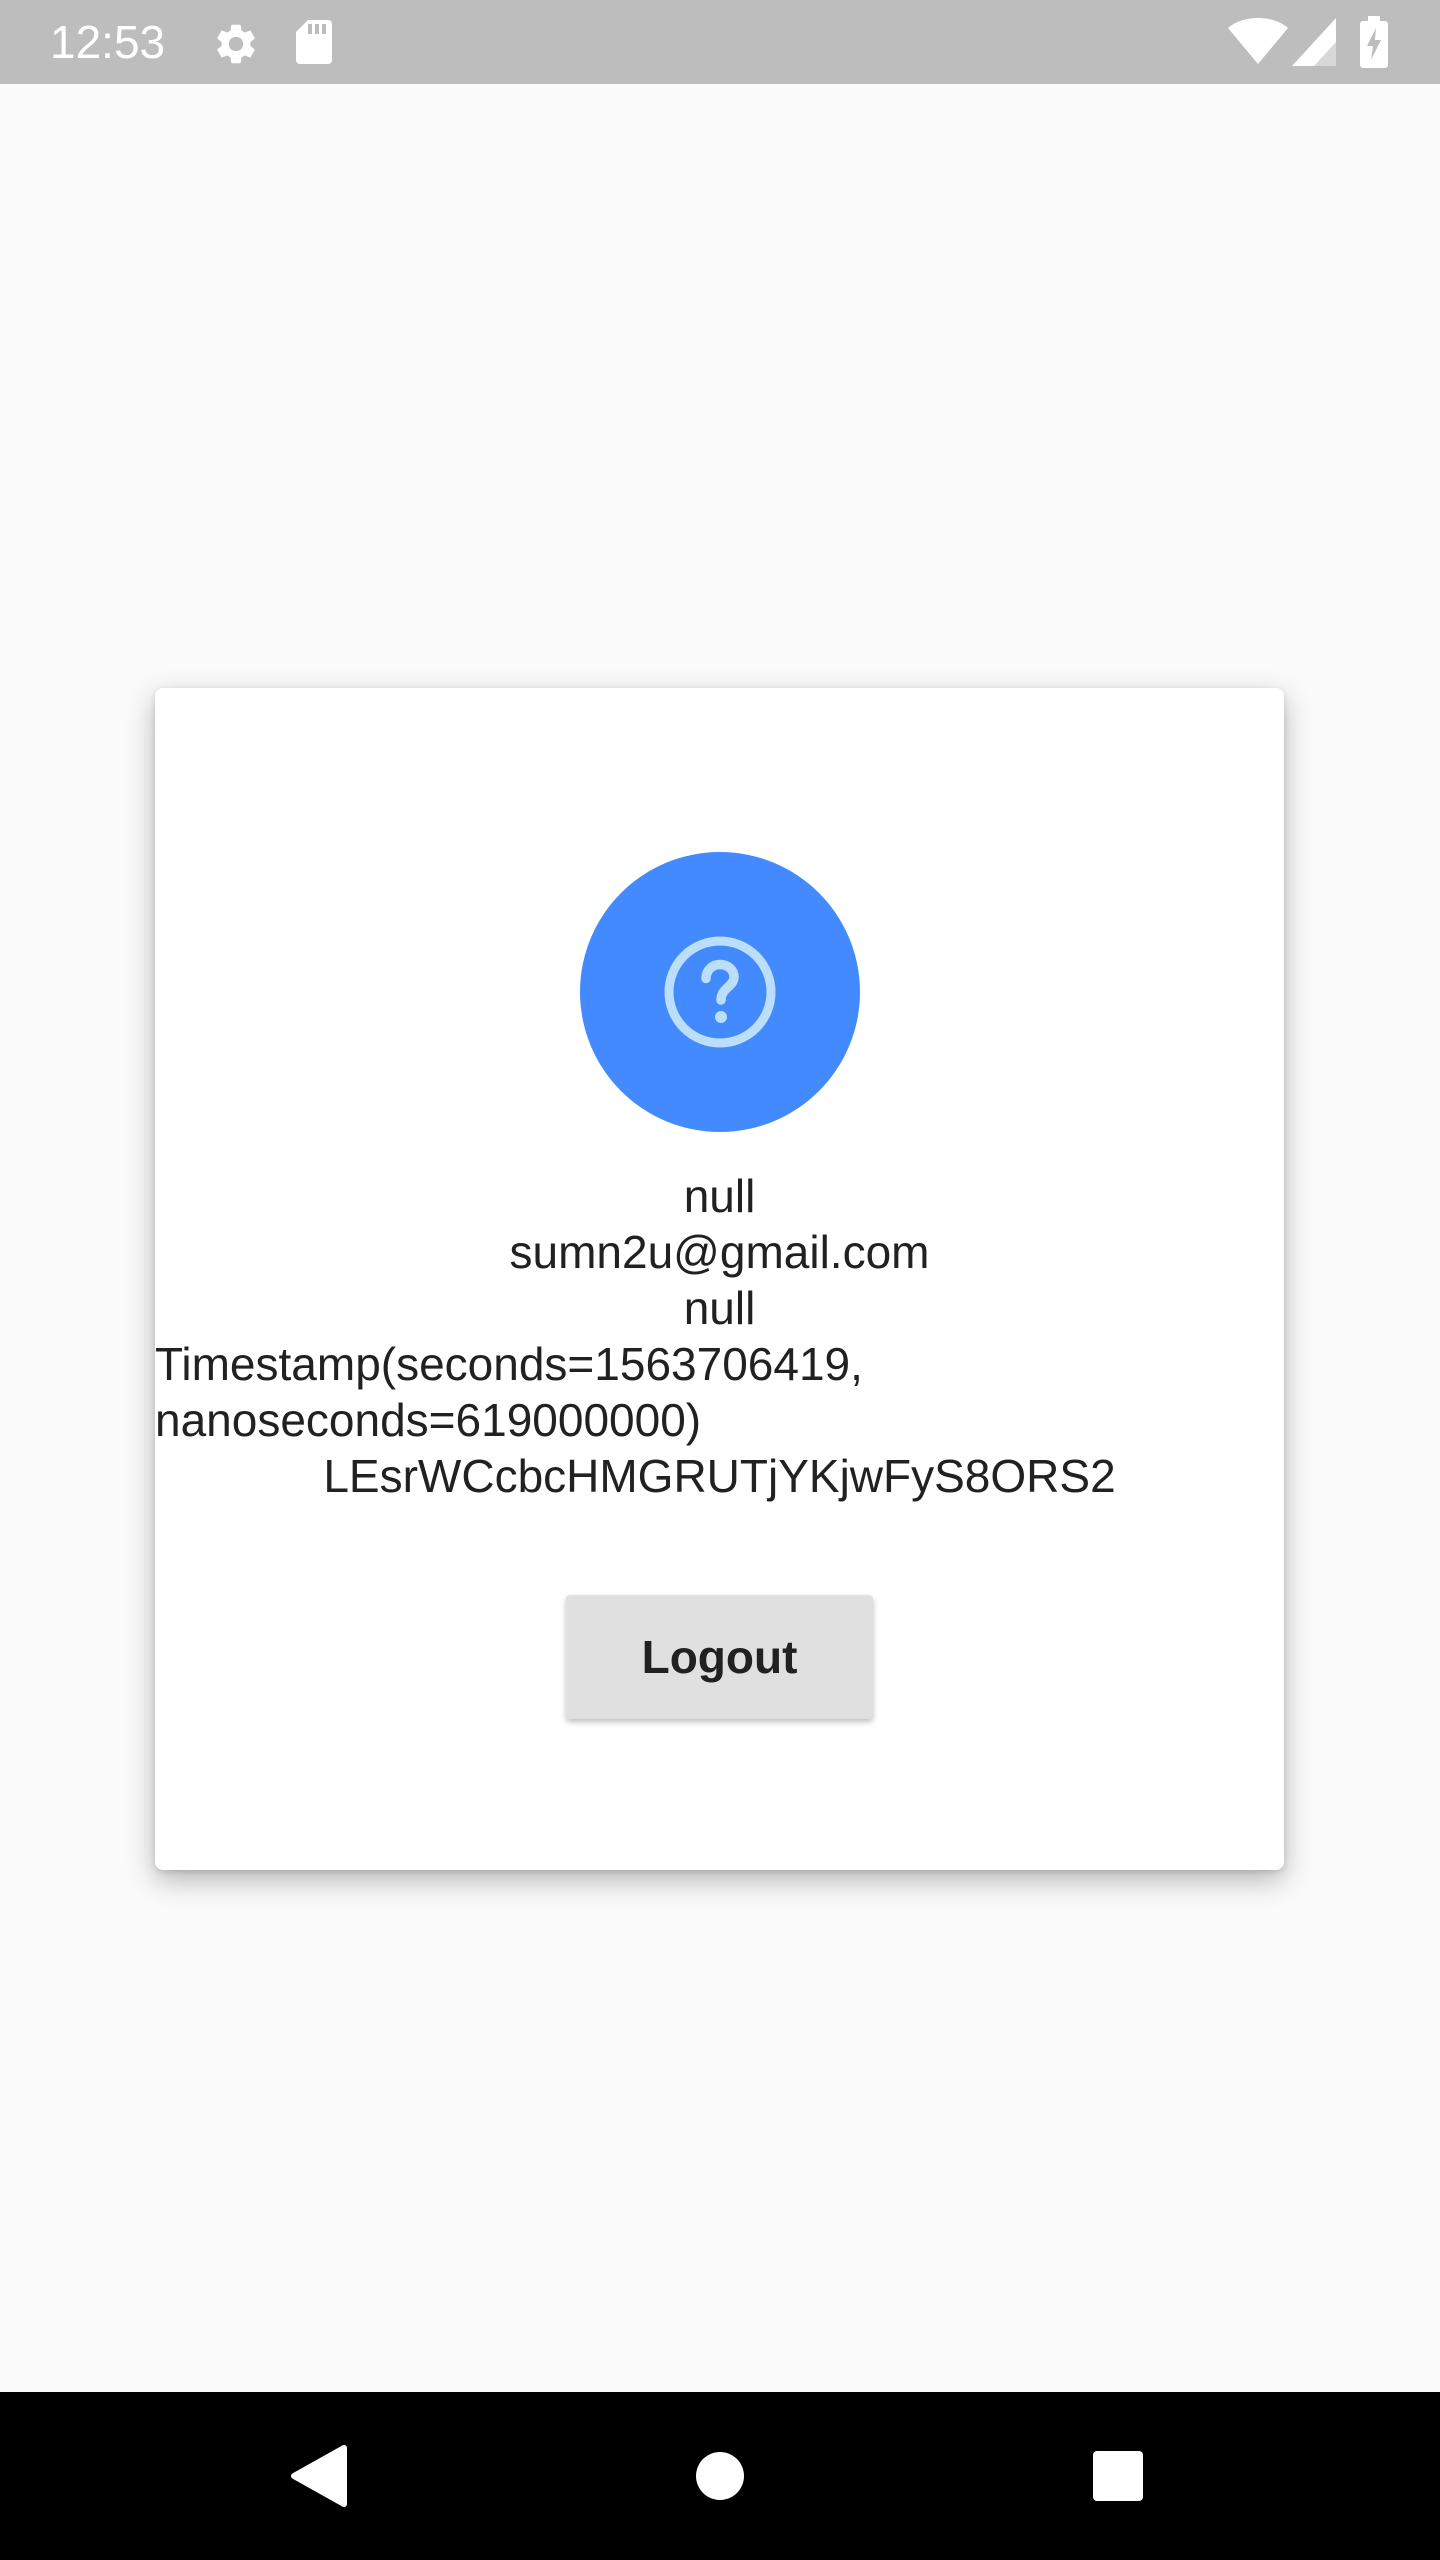 The image size is (1440, 2560). Describe the element at coordinates (719, 1657) in the screenshot. I see `logout-button: Logout` at that location.